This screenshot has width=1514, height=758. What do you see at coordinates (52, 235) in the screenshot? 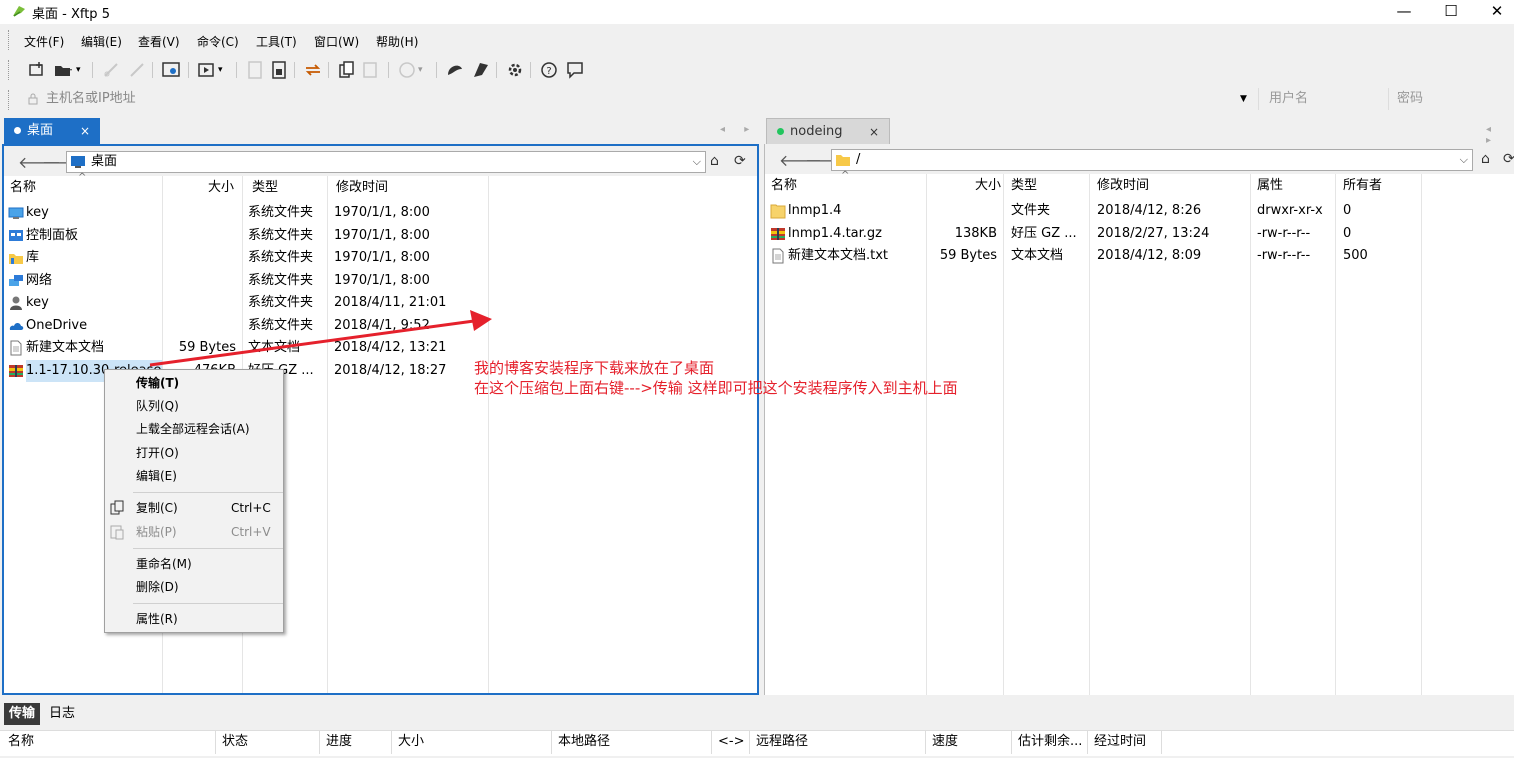
I see `file-name: 控制面板` at bounding box center [52, 235].